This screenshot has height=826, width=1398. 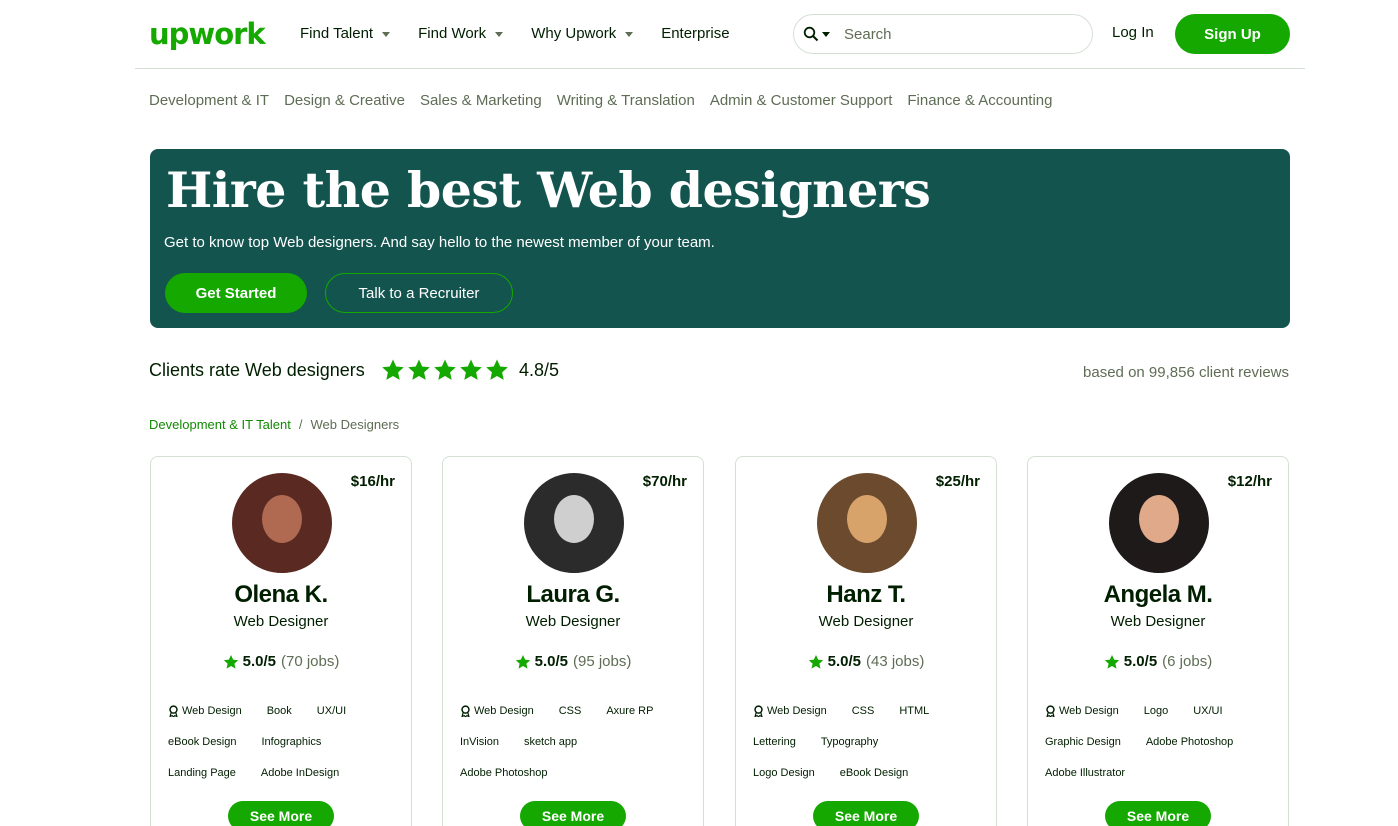 I want to click on skill-tag: Lettering, so click(x=774, y=742).